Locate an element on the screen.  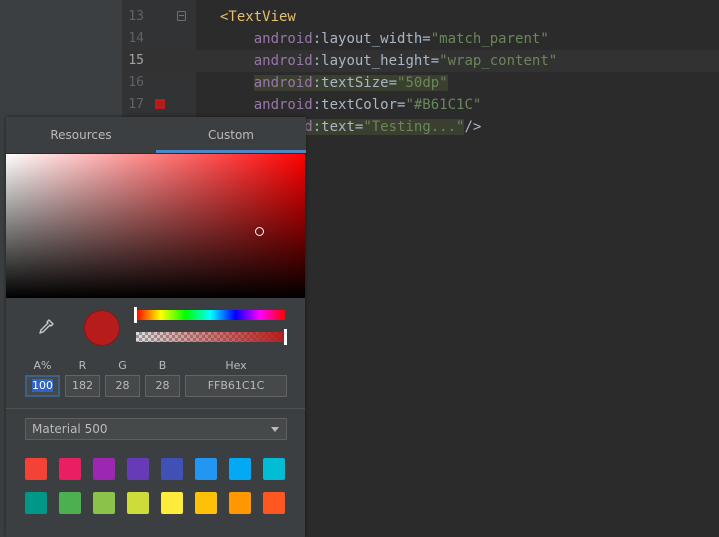
line-number: 17 is located at coordinates (136, 104).